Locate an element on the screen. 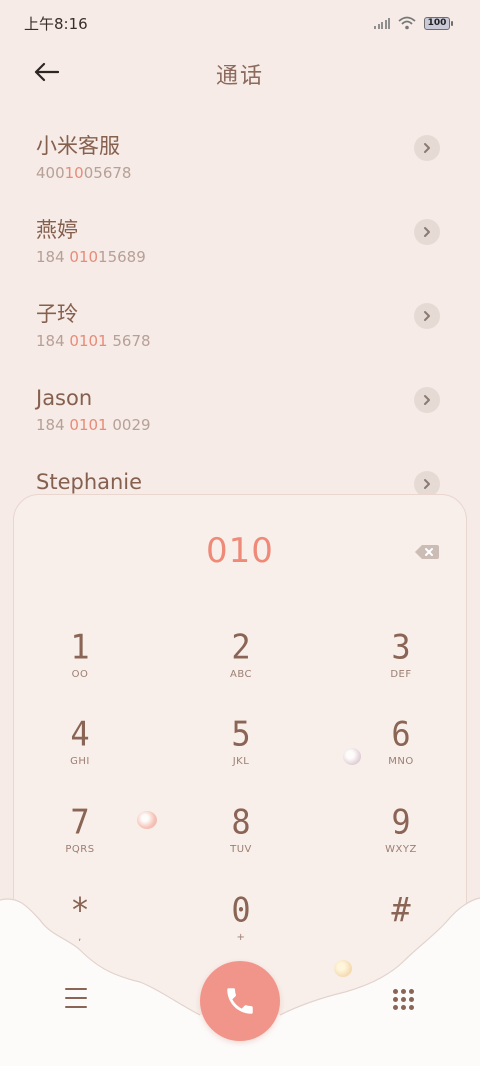 The width and height of the screenshot is (480, 1066). key-digit: 3 is located at coordinates (401, 647).